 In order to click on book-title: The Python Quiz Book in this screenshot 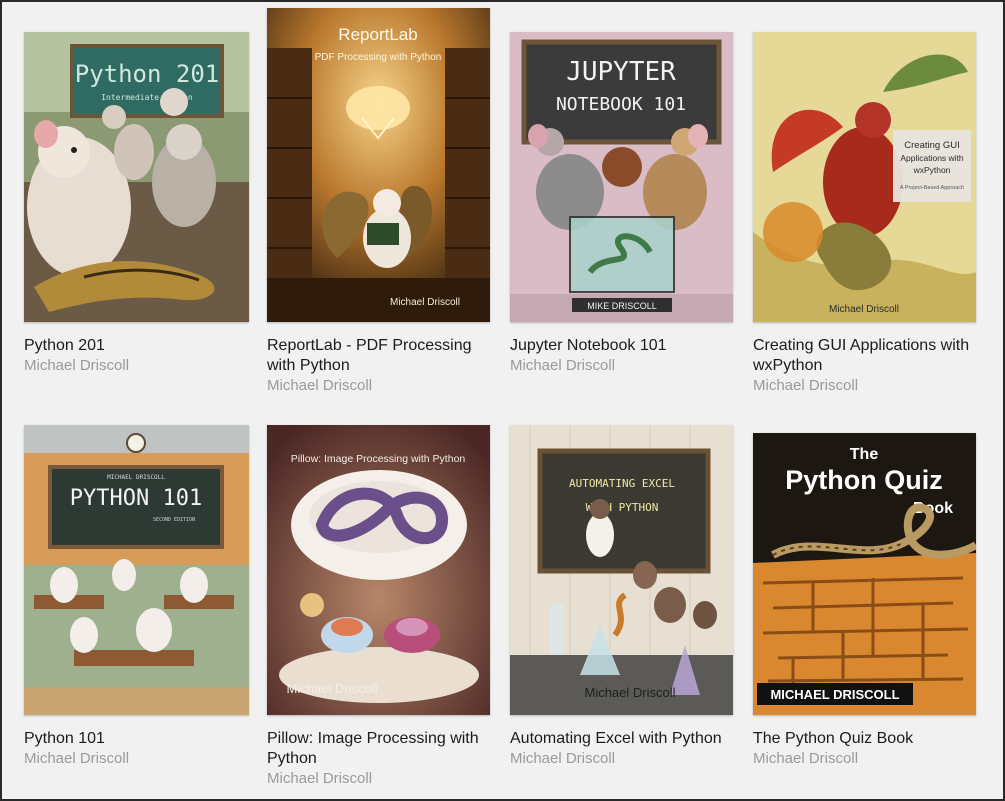, I will do `click(867, 739)`.